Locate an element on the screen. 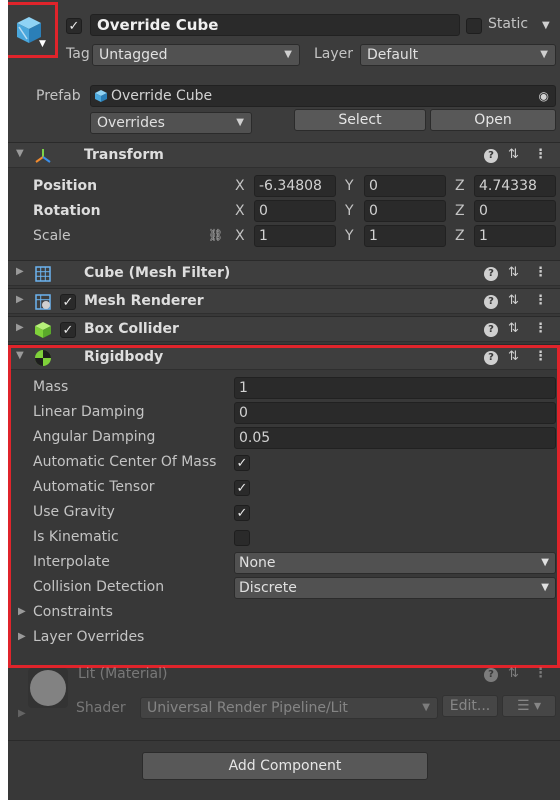 The width and height of the screenshot is (560, 800). mesh-renderer-title: Mesh Renderer is located at coordinates (144, 301).